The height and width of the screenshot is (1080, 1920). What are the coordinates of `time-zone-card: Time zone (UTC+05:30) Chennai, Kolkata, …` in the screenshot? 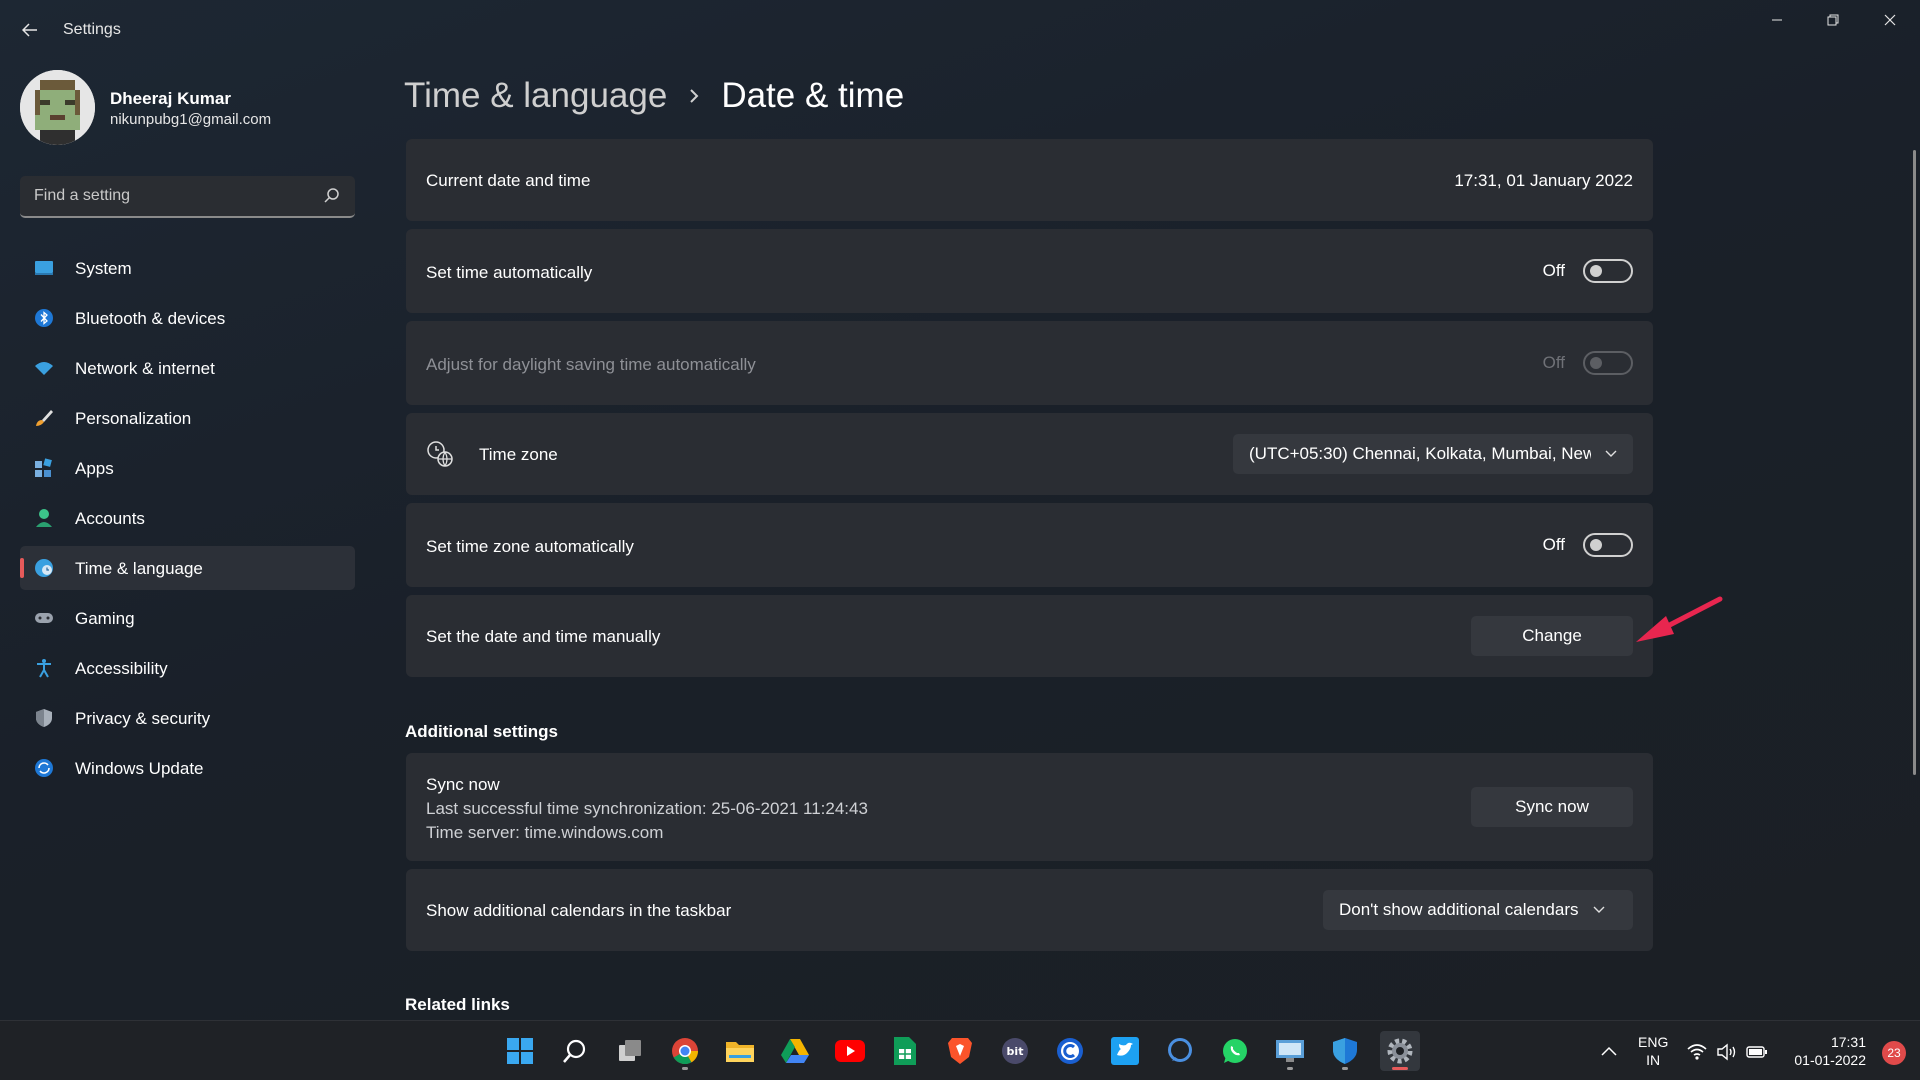 It's located at (1029, 454).